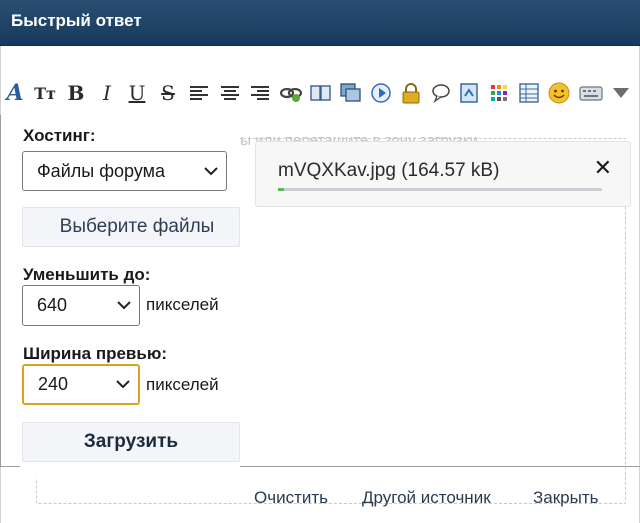  What do you see at coordinates (131, 442) in the screenshot?
I see `upload-button: Загрузить` at bounding box center [131, 442].